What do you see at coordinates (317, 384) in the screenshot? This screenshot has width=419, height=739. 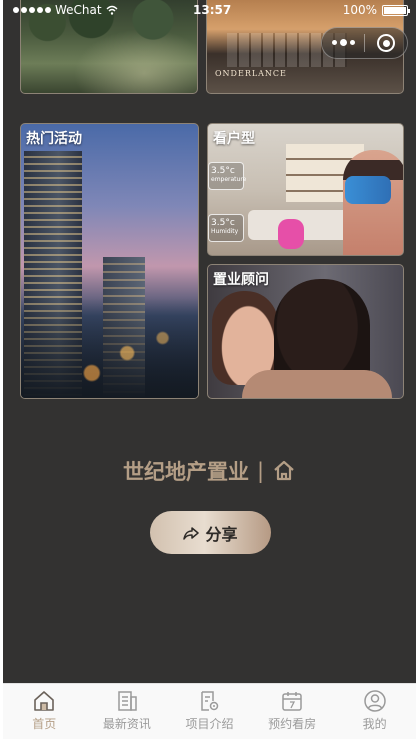 I see `shoulder-image` at bounding box center [317, 384].